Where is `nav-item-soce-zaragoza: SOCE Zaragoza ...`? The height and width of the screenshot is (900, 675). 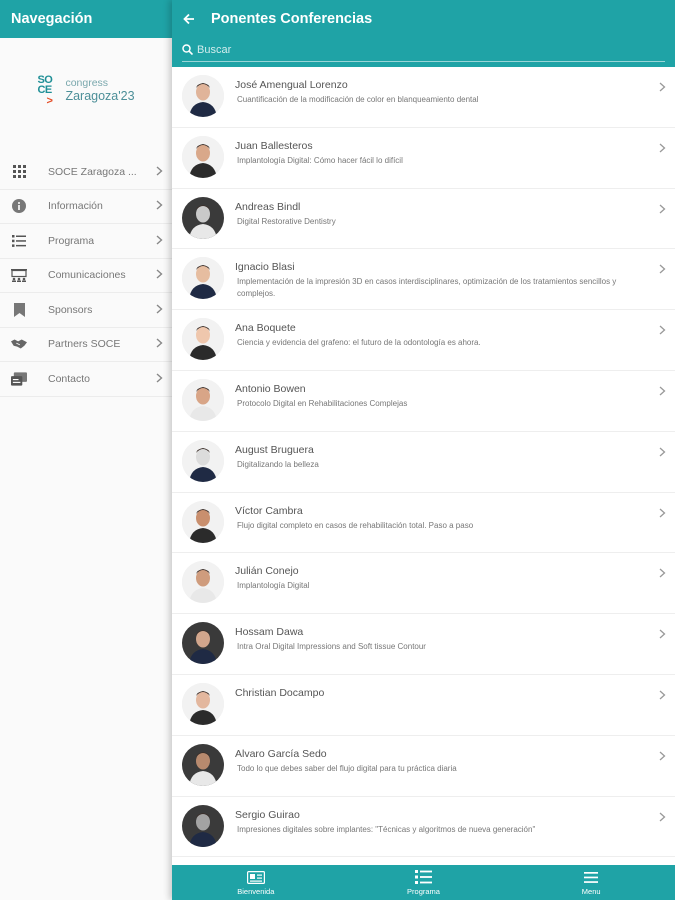 nav-item-soce-zaragoza: SOCE Zaragoza ... is located at coordinates (86, 172).